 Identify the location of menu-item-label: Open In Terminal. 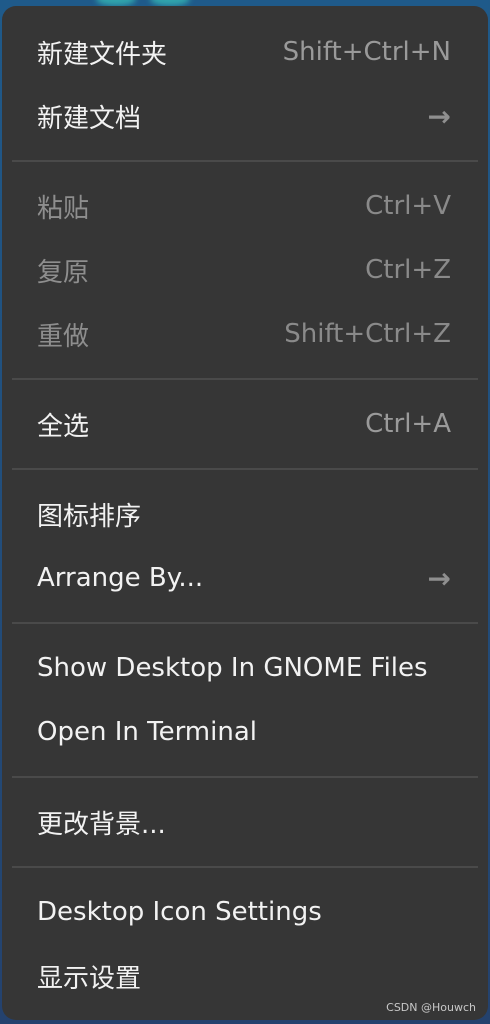
(147, 732).